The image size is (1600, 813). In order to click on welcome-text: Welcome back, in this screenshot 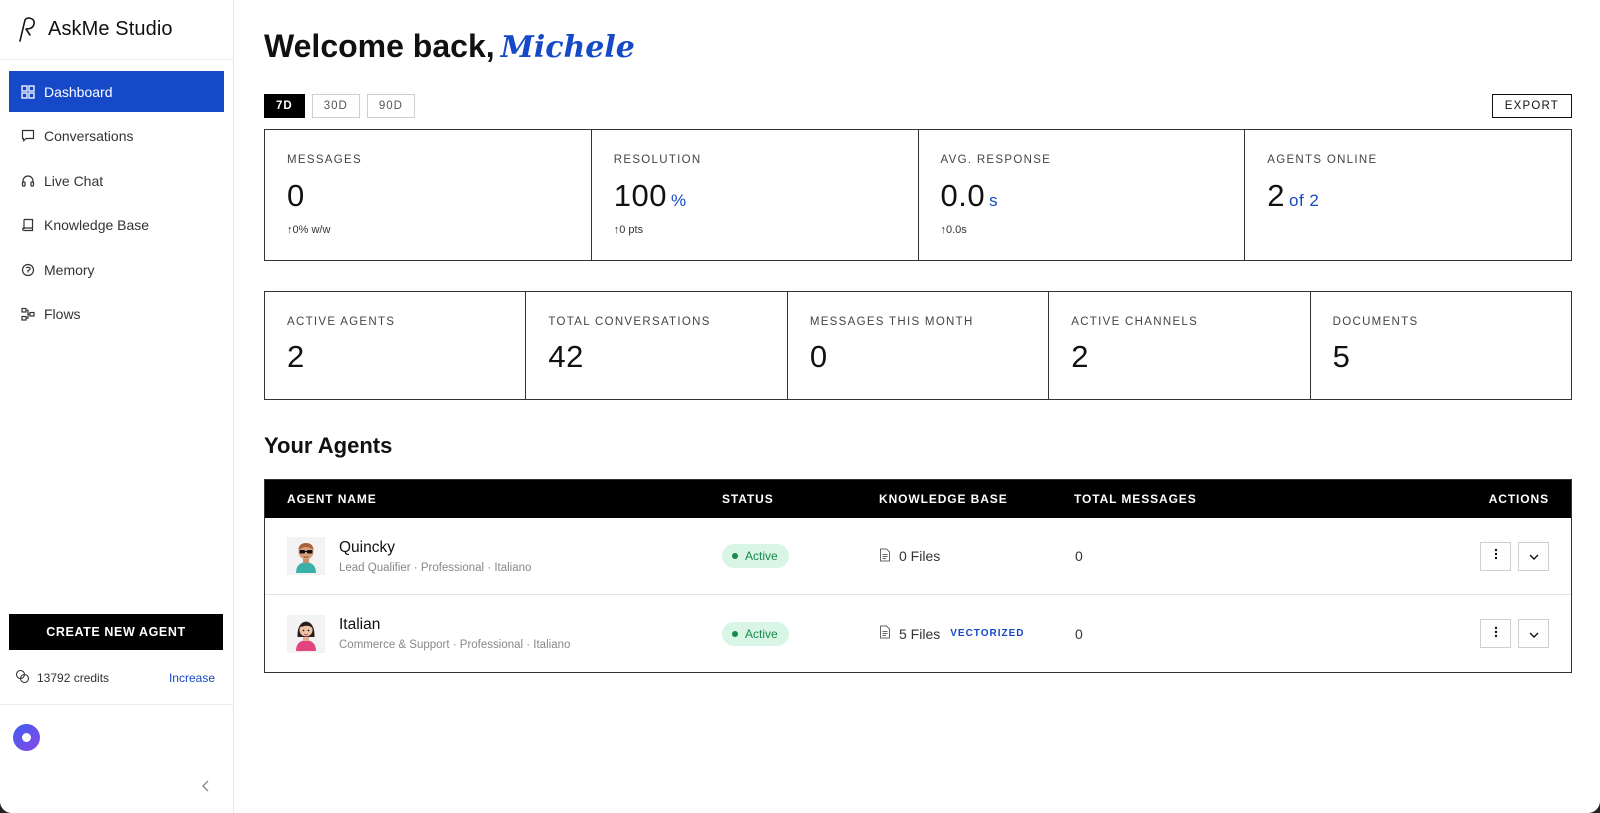, I will do `click(379, 46)`.